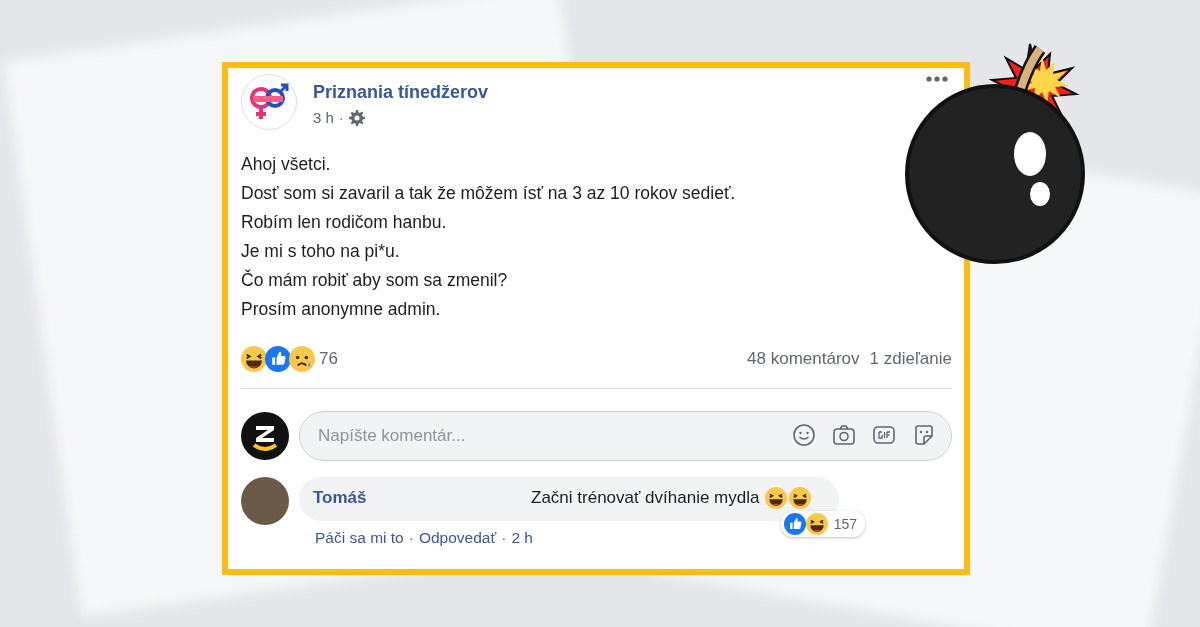 This screenshot has width=1200, height=627. I want to click on reaction-badge: 157, so click(822, 524).